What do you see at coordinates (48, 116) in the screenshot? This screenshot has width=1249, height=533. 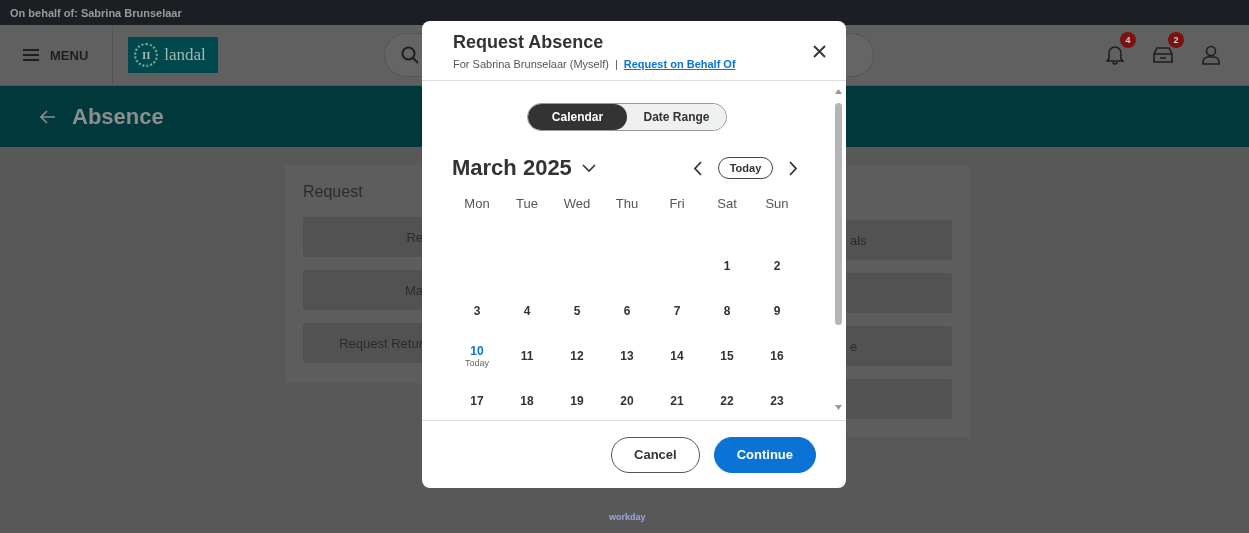 I see `back-arrow-icon` at bounding box center [48, 116].